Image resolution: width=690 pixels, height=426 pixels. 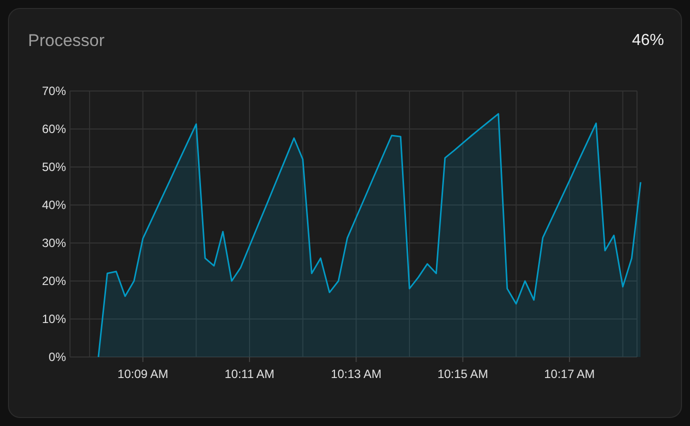 What do you see at coordinates (54, 319) in the screenshot?
I see `y-axis-label: 10%` at bounding box center [54, 319].